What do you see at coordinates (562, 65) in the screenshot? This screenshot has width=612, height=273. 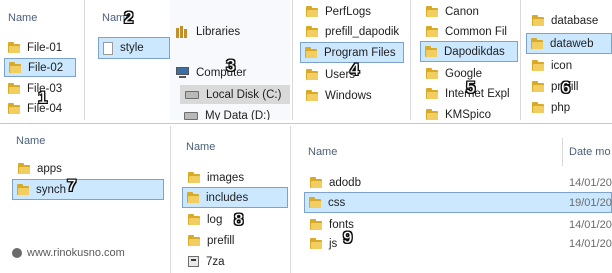 I see `item-label: icon` at bounding box center [562, 65].